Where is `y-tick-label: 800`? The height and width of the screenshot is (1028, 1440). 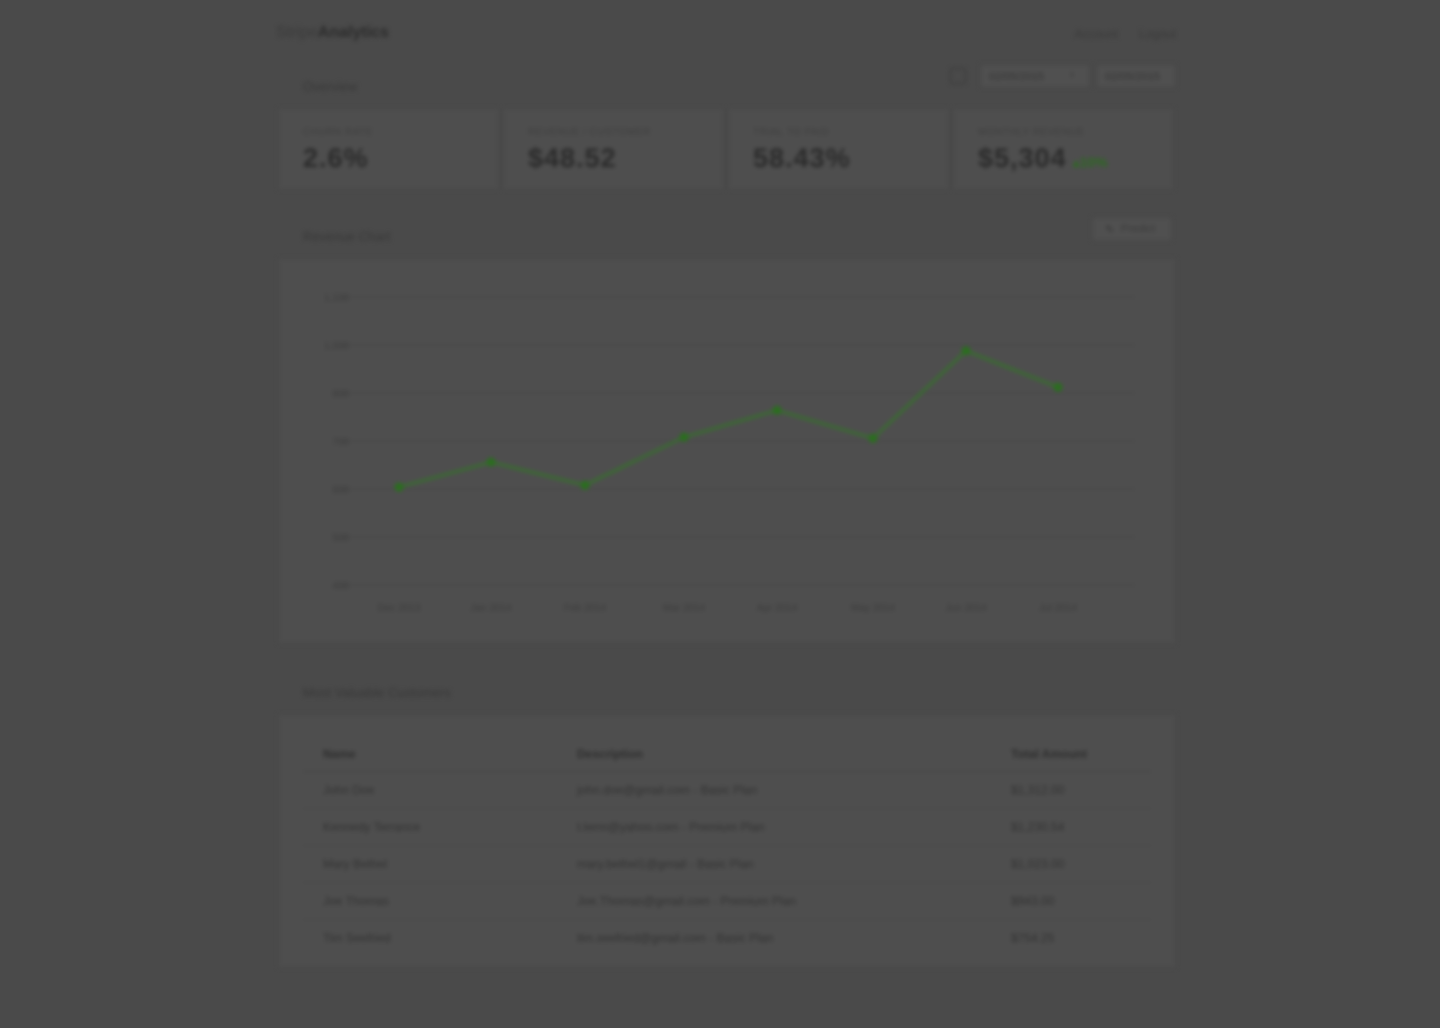 y-tick-label: 800 is located at coordinates (340, 394).